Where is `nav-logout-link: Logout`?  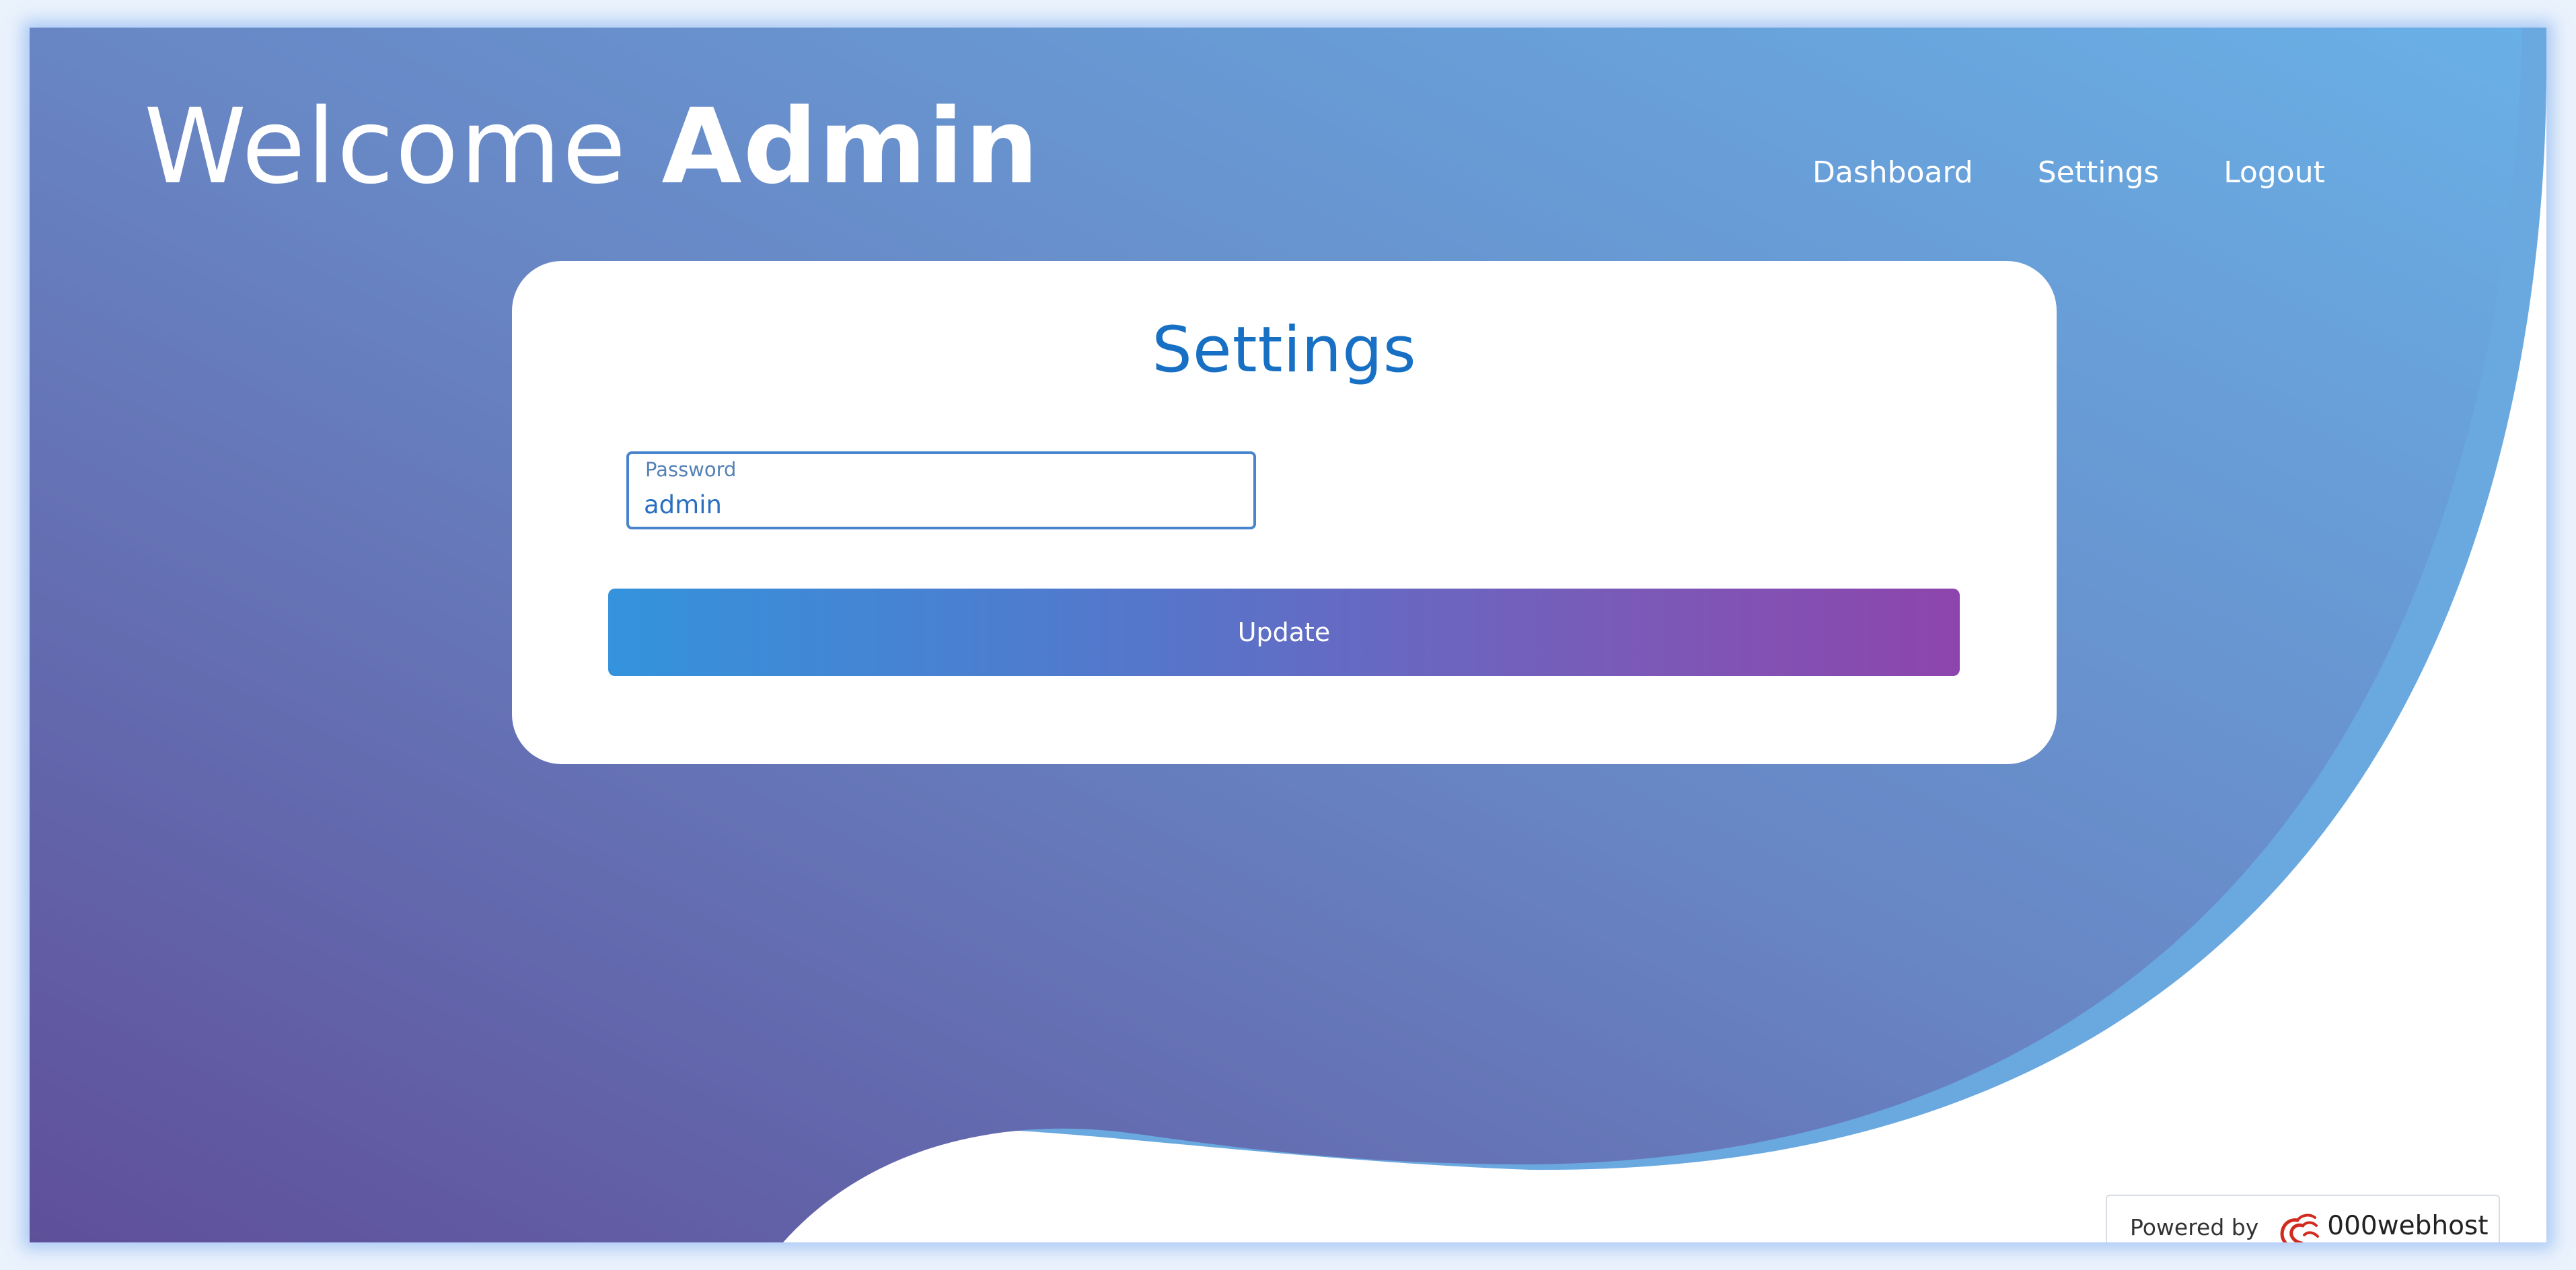 nav-logout-link: Logout is located at coordinates (2274, 173).